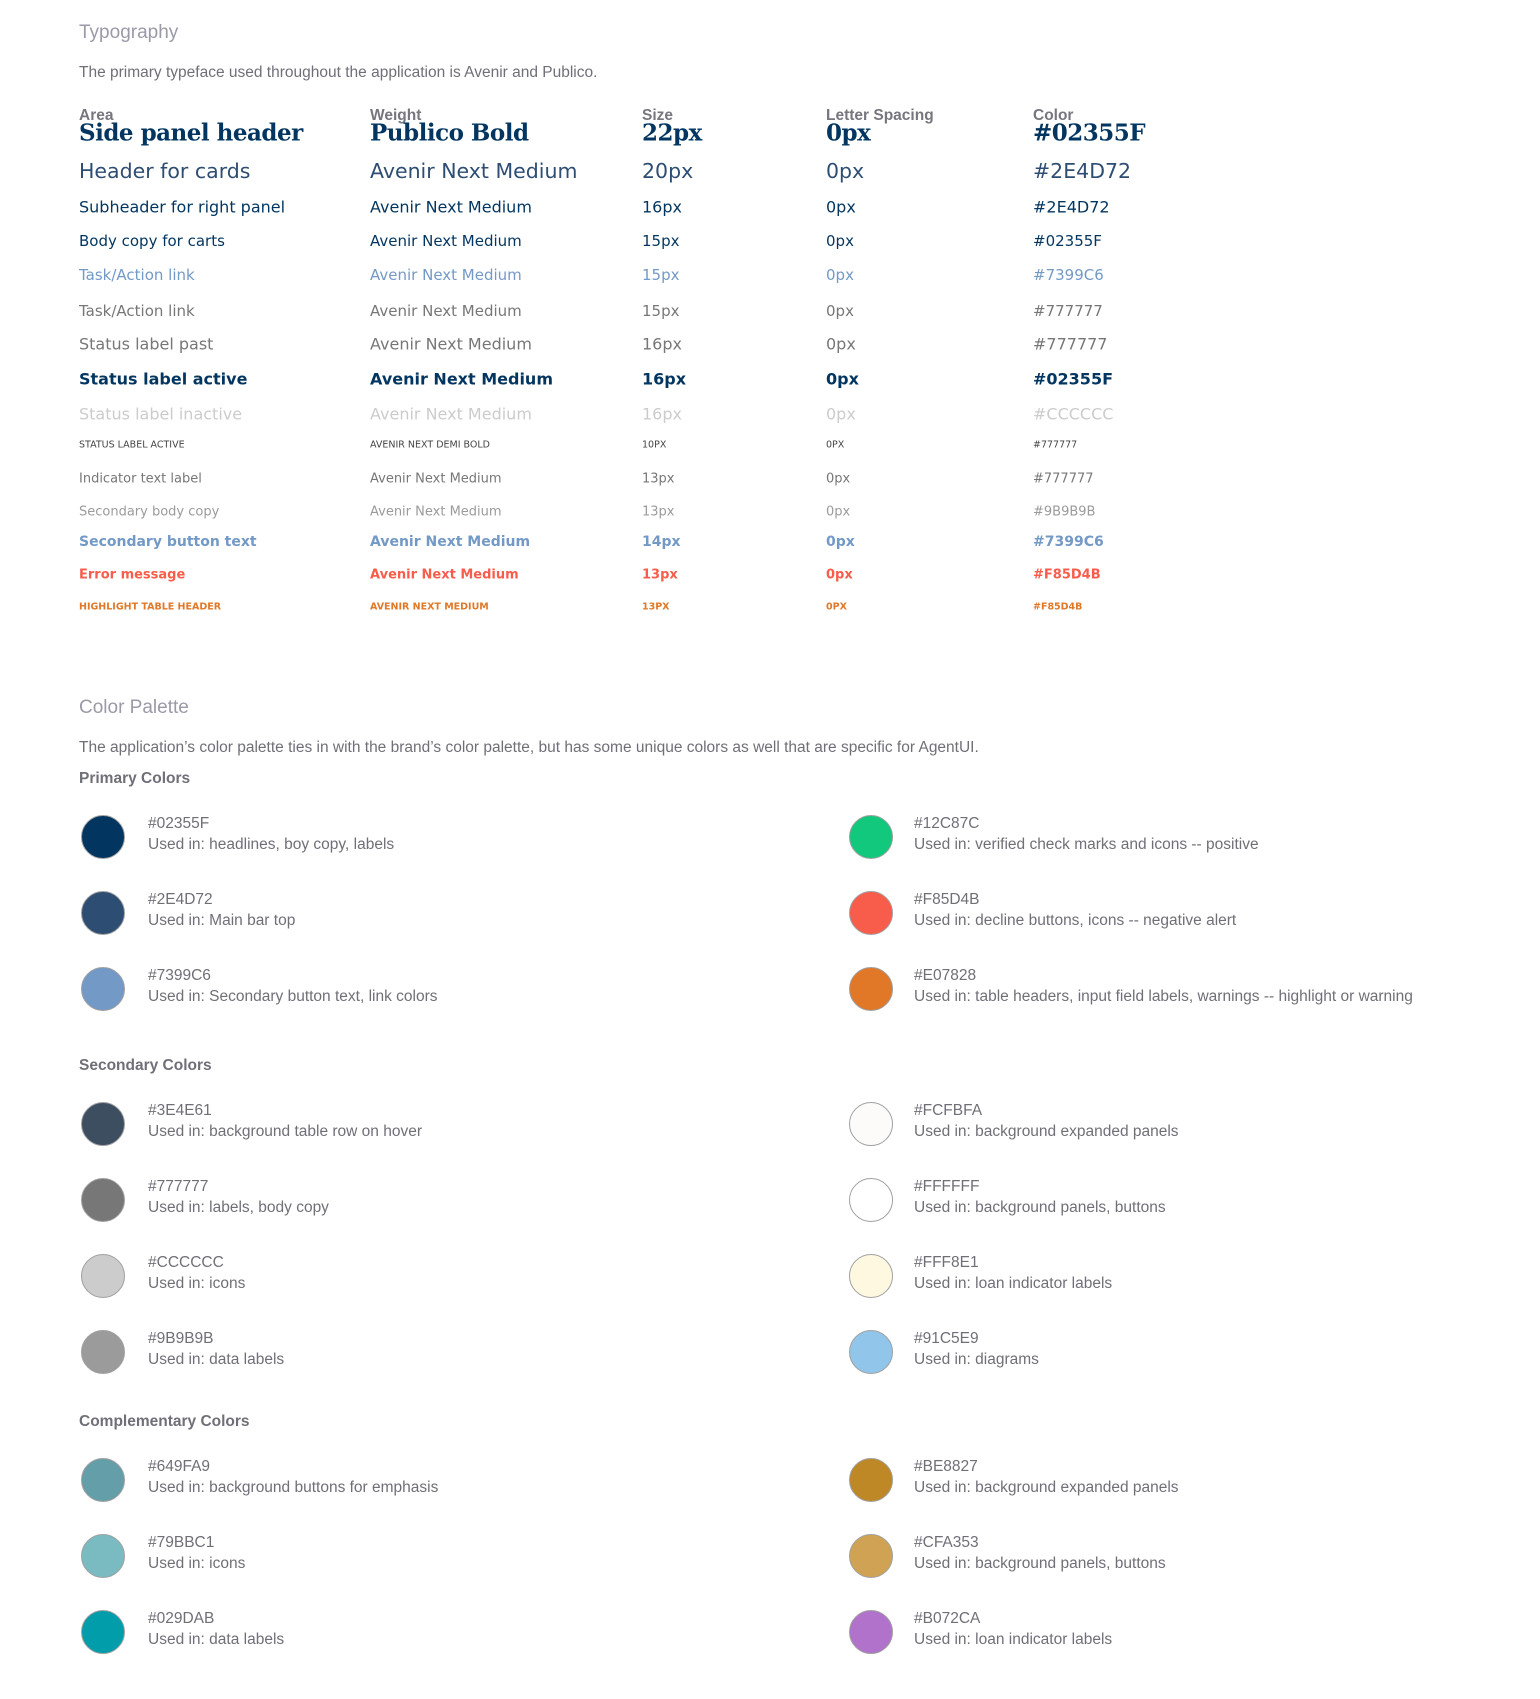 This screenshot has width=1540, height=1699. What do you see at coordinates (182, 207) in the screenshot?
I see `typography-cell-area: Subheader for right panel` at bounding box center [182, 207].